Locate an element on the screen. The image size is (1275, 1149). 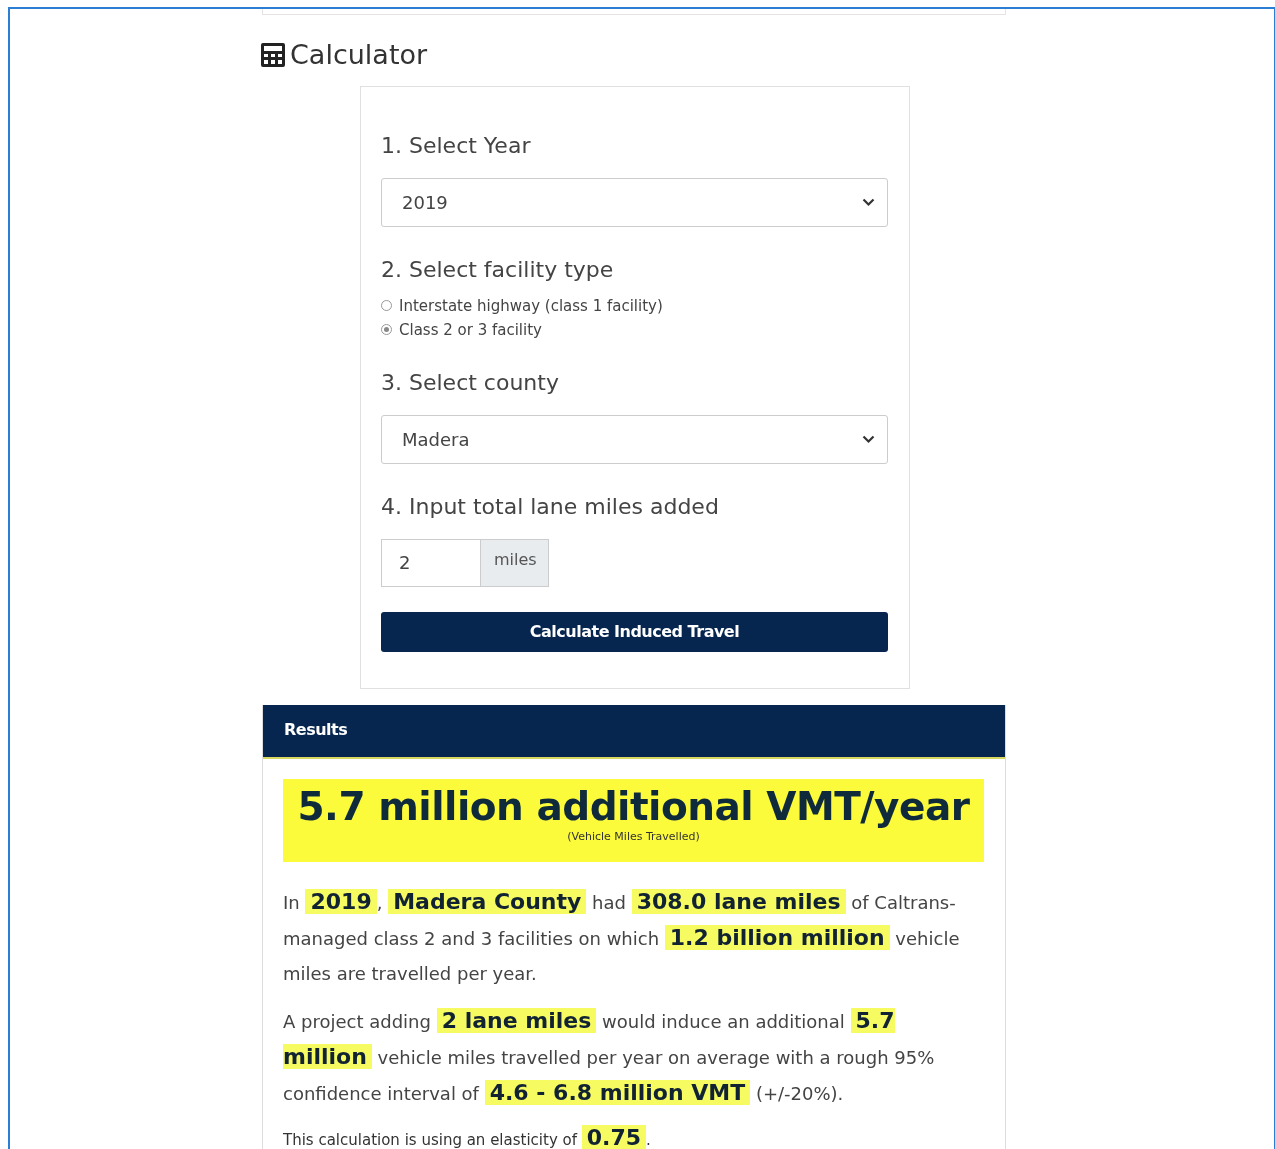
section-heading: Calculator is located at coordinates (359, 55).